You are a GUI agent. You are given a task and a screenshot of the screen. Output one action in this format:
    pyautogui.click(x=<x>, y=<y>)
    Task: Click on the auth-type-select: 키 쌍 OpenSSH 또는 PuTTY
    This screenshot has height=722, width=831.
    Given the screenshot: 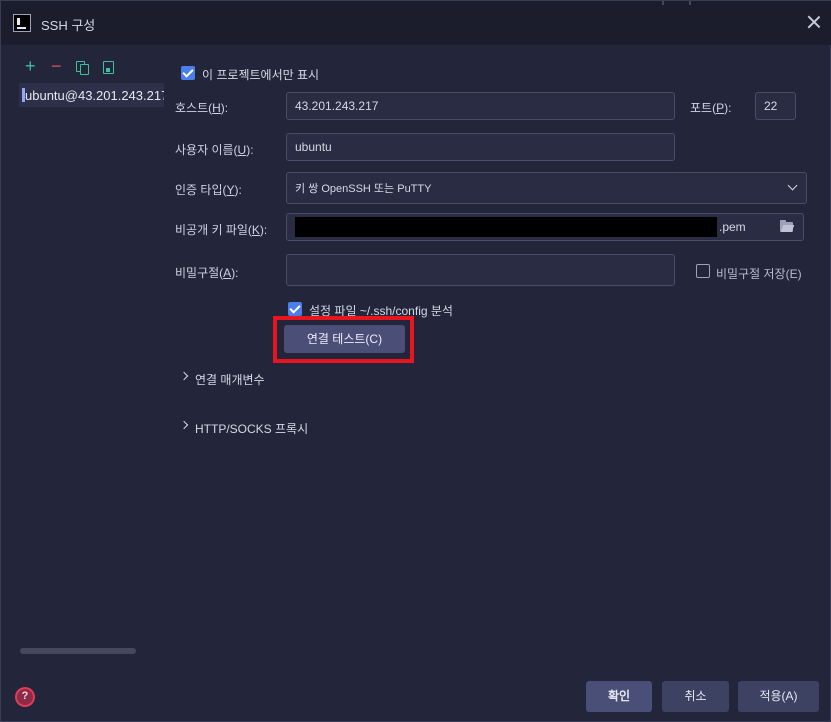 What is the action you would take?
    pyautogui.click(x=546, y=188)
    